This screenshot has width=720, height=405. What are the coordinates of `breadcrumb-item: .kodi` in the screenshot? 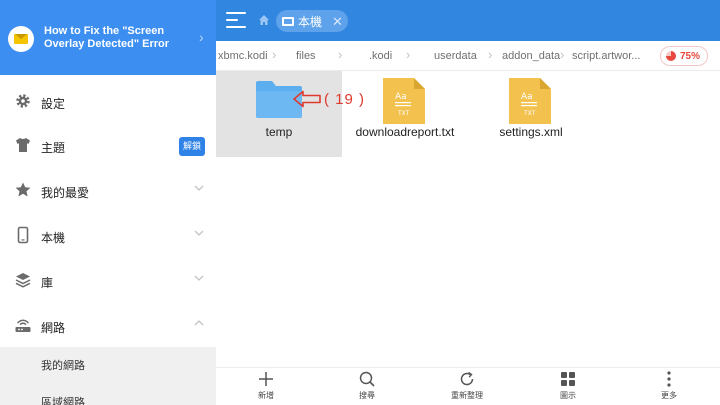 It's located at (380, 56).